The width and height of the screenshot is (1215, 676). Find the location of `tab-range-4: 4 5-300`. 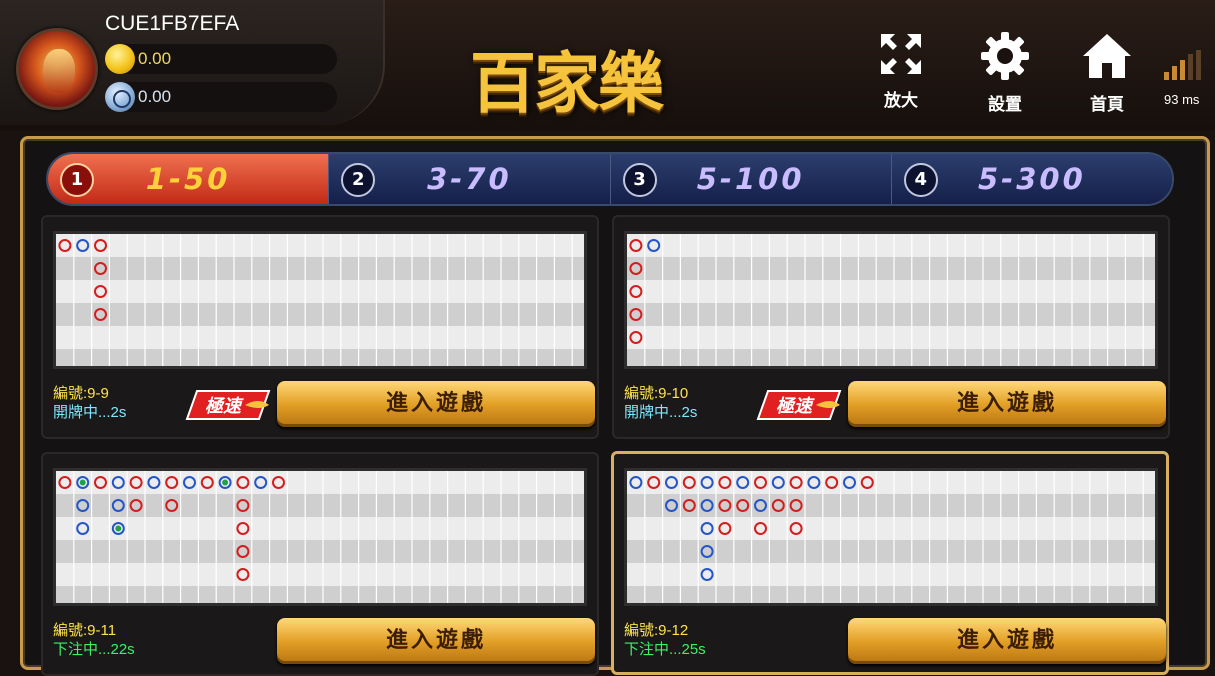

tab-range-4: 4 5-300 is located at coordinates (1031, 179).